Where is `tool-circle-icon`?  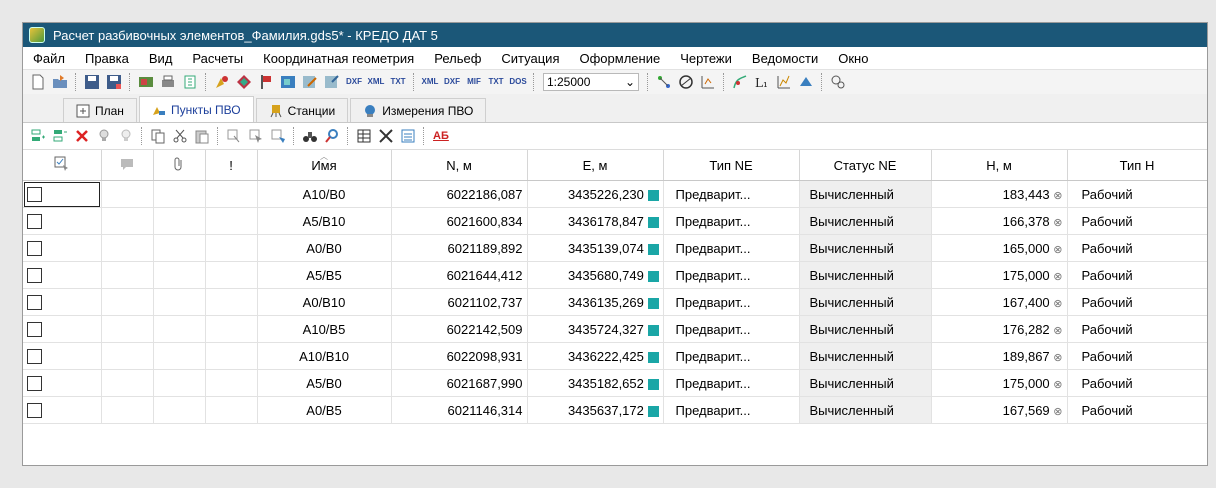 tool-circle-icon is located at coordinates (686, 82).